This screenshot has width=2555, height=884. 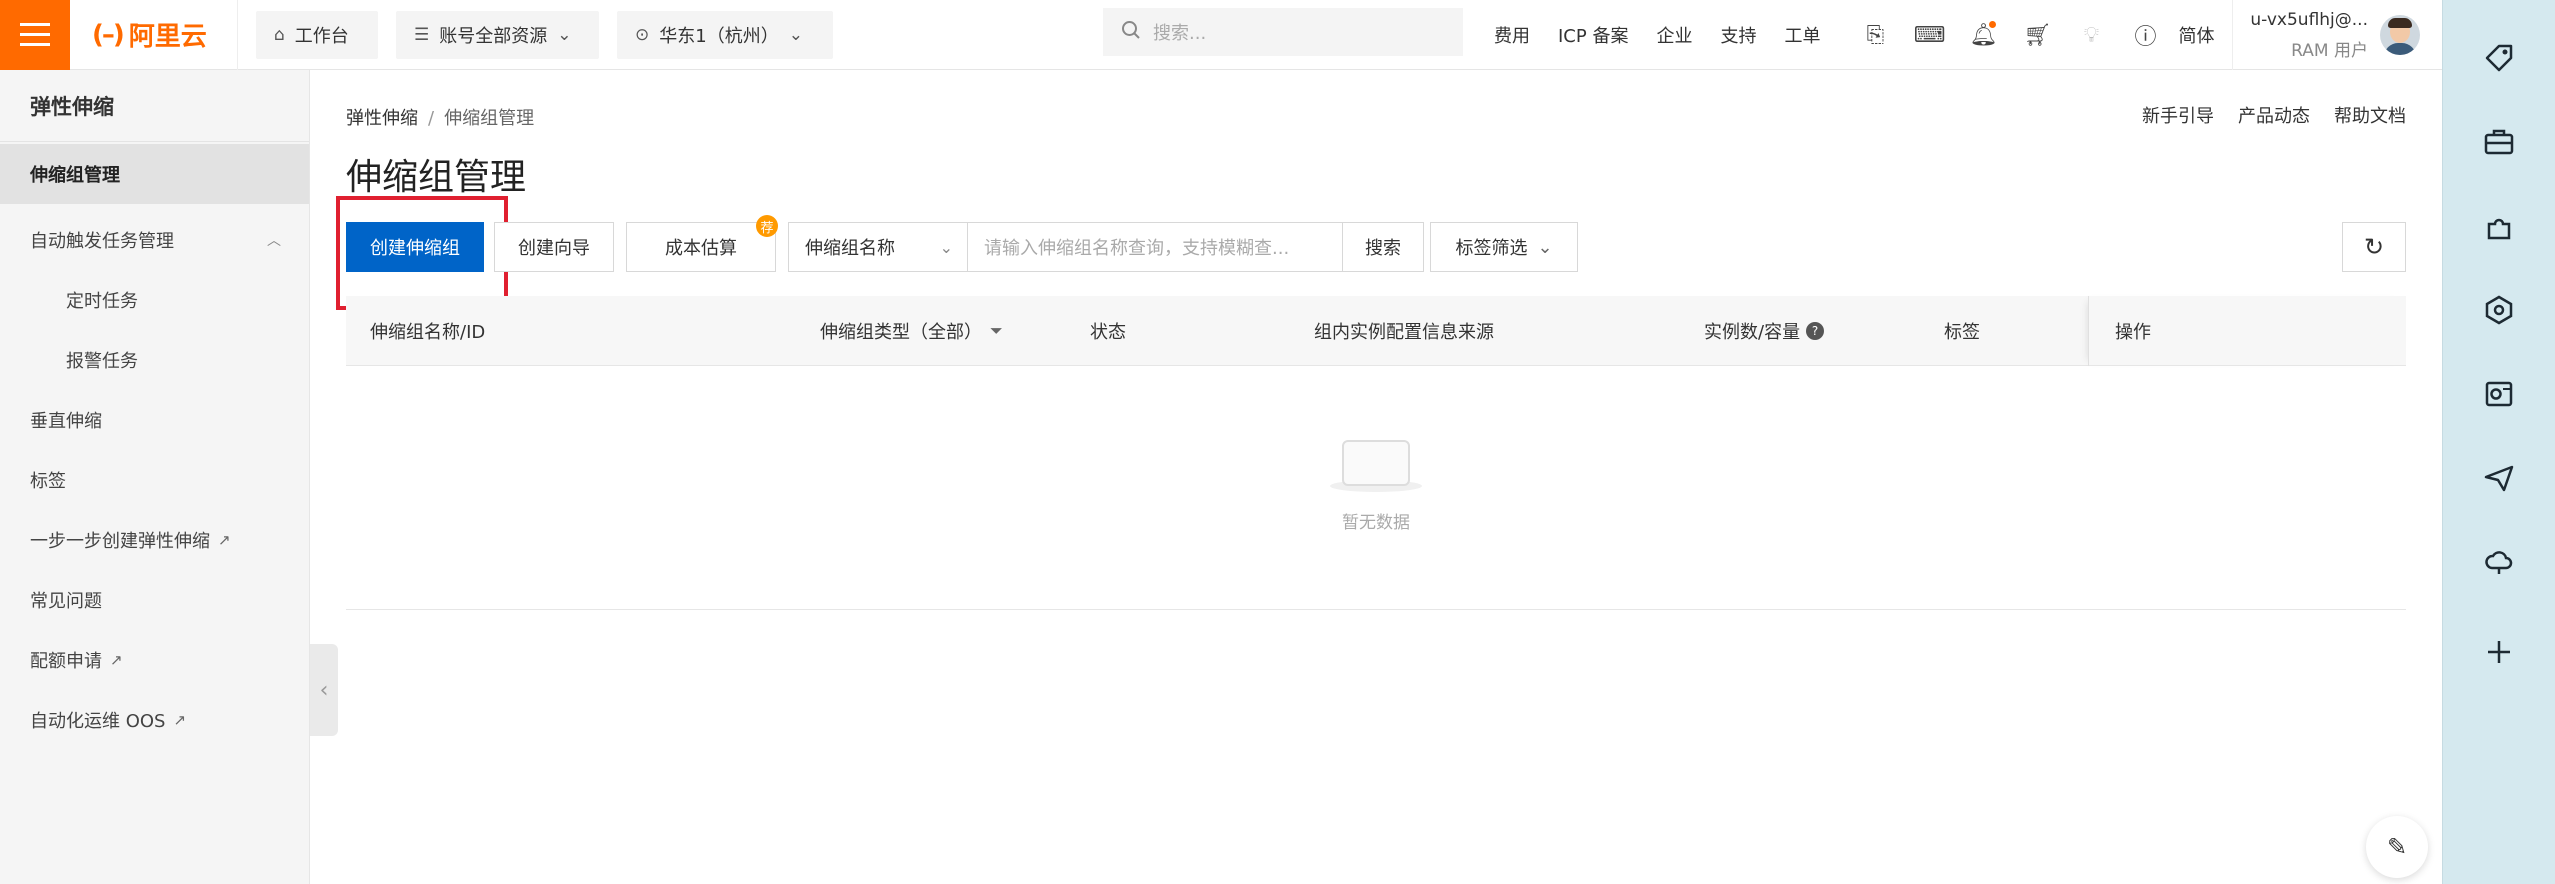 What do you see at coordinates (701, 248) in the screenshot?
I see `cost-estimate-label: 成本估算` at bounding box center [701, 248].